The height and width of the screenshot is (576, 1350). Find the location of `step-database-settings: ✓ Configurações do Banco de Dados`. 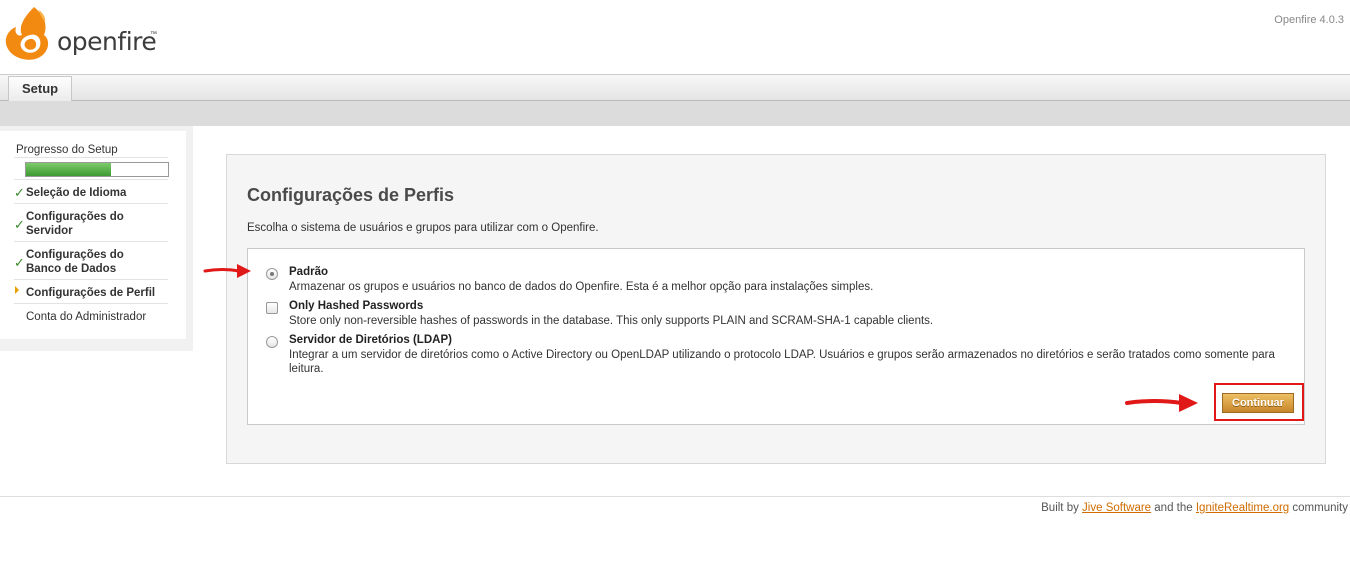

step-database-settings: ✓ Configurações do Banco de Dados is located at coordinates (91, 260).